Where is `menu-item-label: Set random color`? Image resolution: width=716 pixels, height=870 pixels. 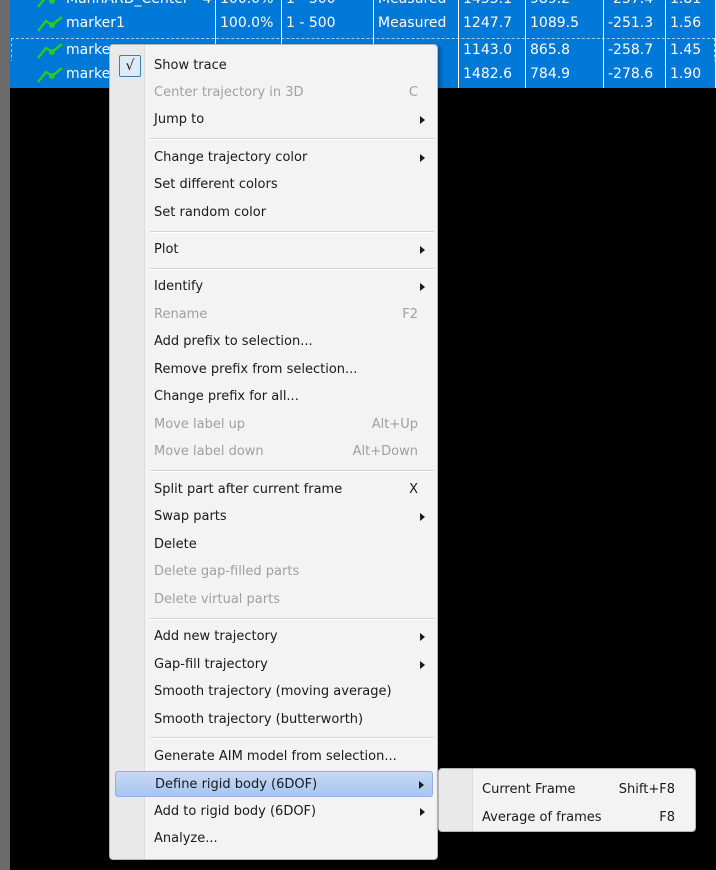
menu-item-label: Set random color is located at coordinates (210, 212).